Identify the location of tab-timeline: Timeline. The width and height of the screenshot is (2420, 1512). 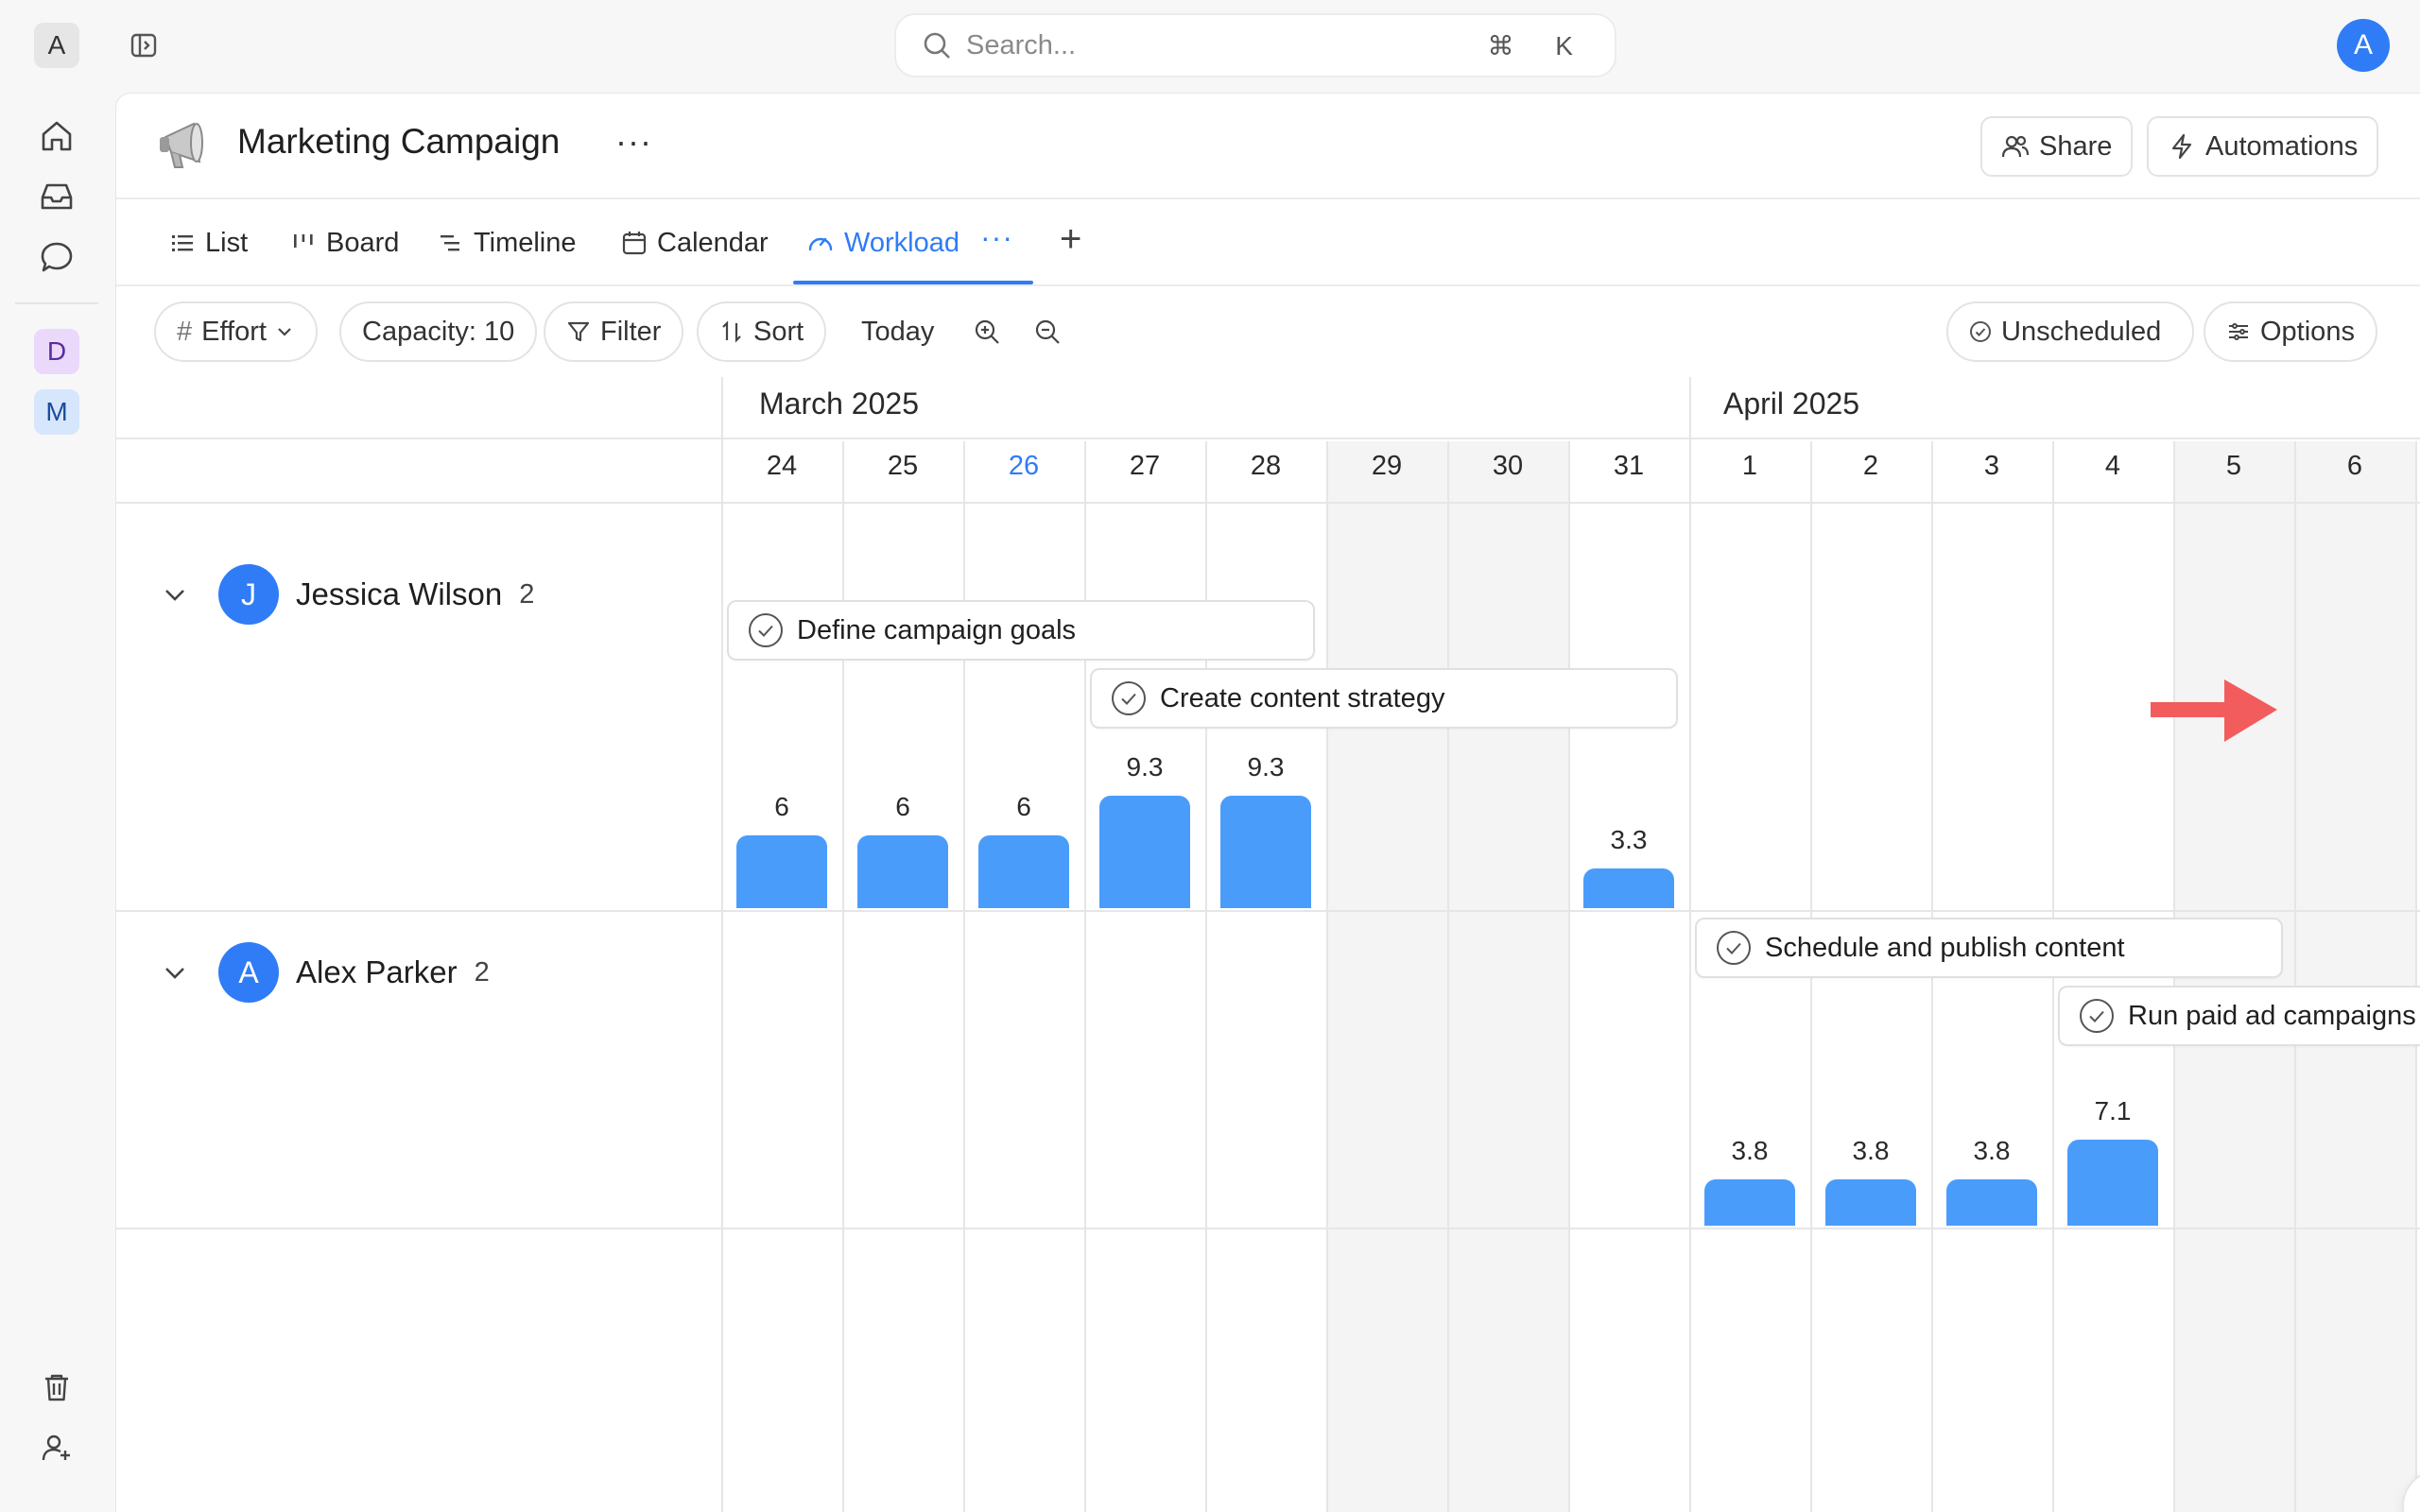
(508, 242).